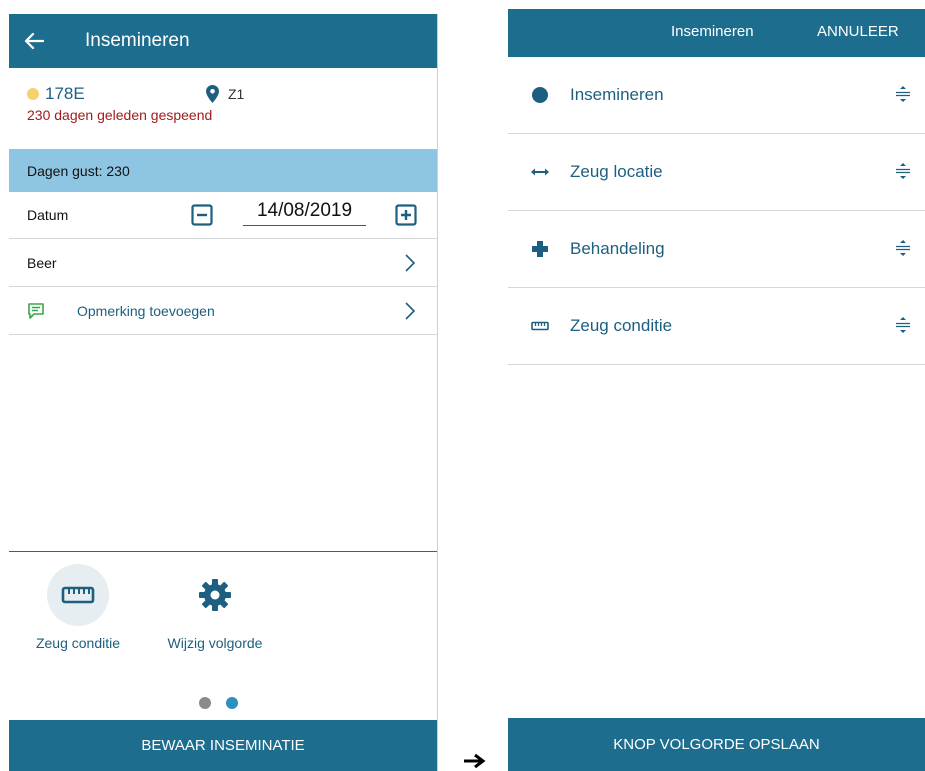 This screenshot has height=771, width=925. What do you see at coordinates (42, 262) in the screenshot?
I see `boar-label: Beer` at bounding box center [42, 262].